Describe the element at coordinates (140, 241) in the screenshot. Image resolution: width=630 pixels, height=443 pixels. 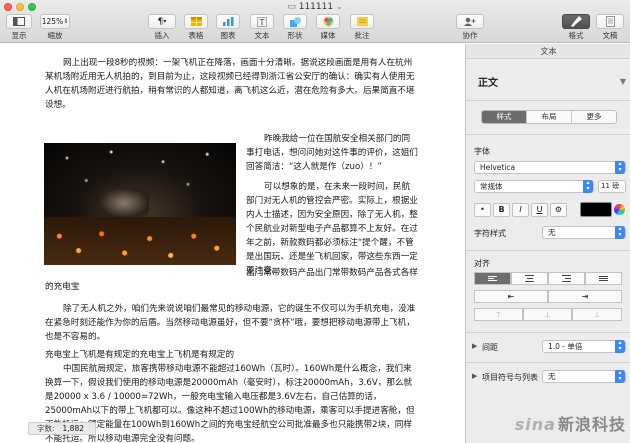
I see `crowd-glowsticks` at that location.